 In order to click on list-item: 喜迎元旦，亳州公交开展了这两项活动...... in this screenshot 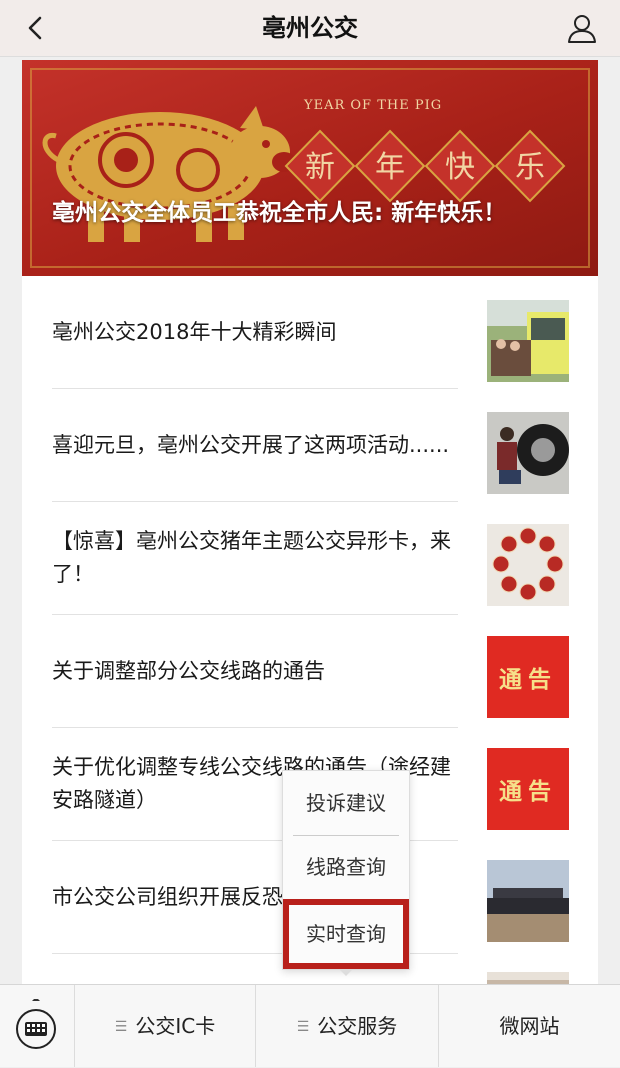, I will do `click(255, 445)`.